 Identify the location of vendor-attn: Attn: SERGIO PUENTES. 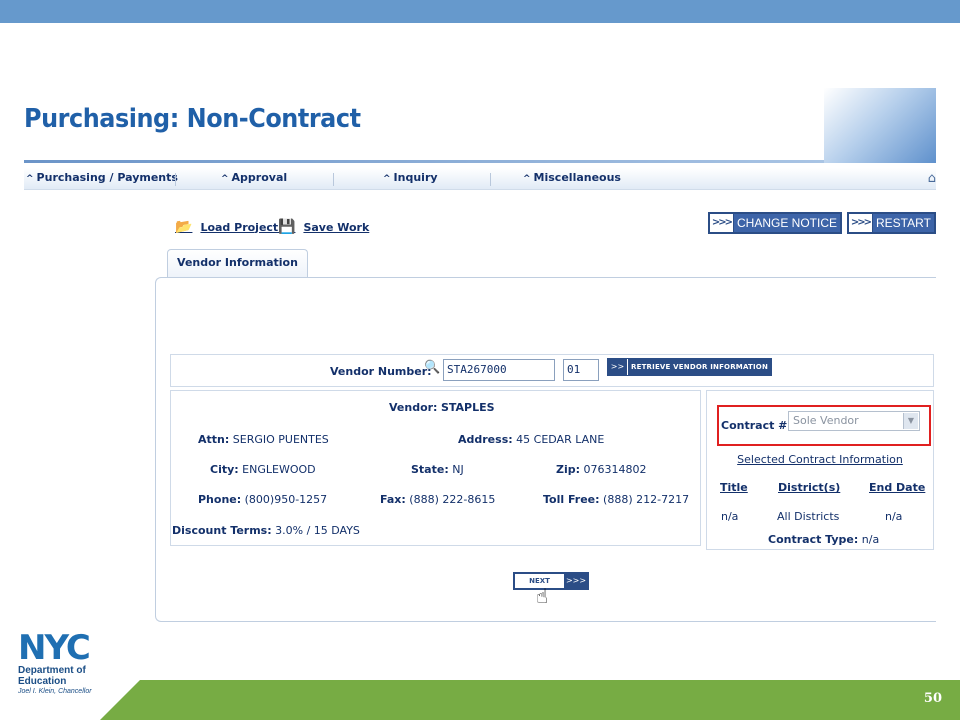
(263, 439).